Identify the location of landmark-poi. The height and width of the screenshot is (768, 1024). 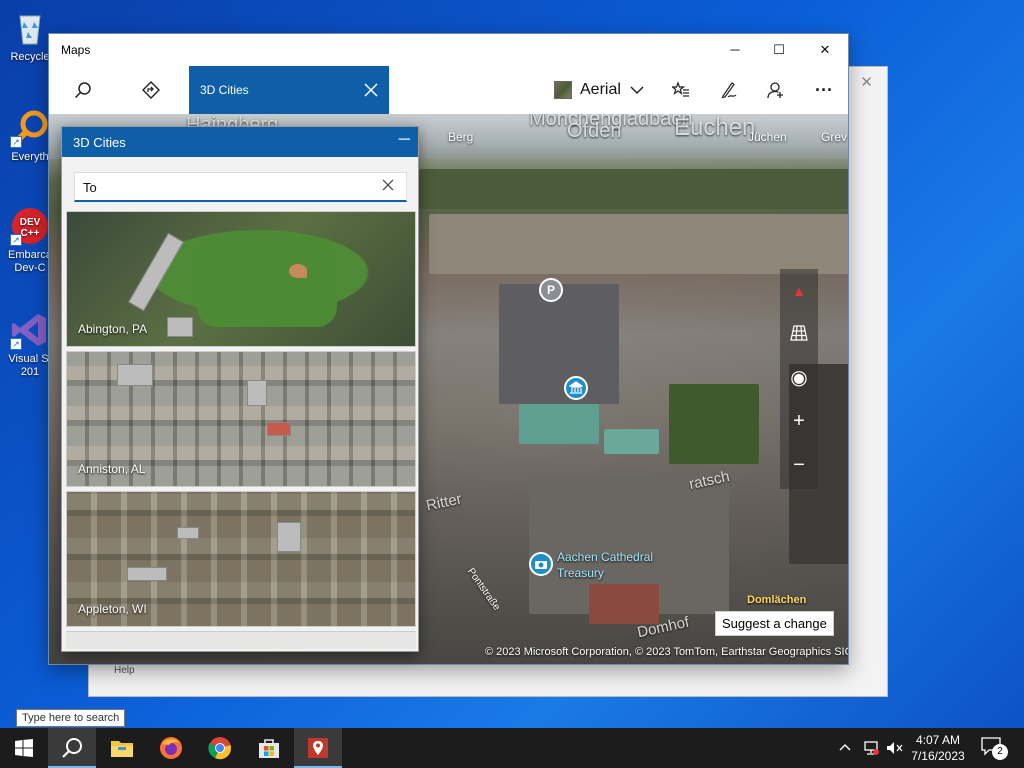
(576, 388).